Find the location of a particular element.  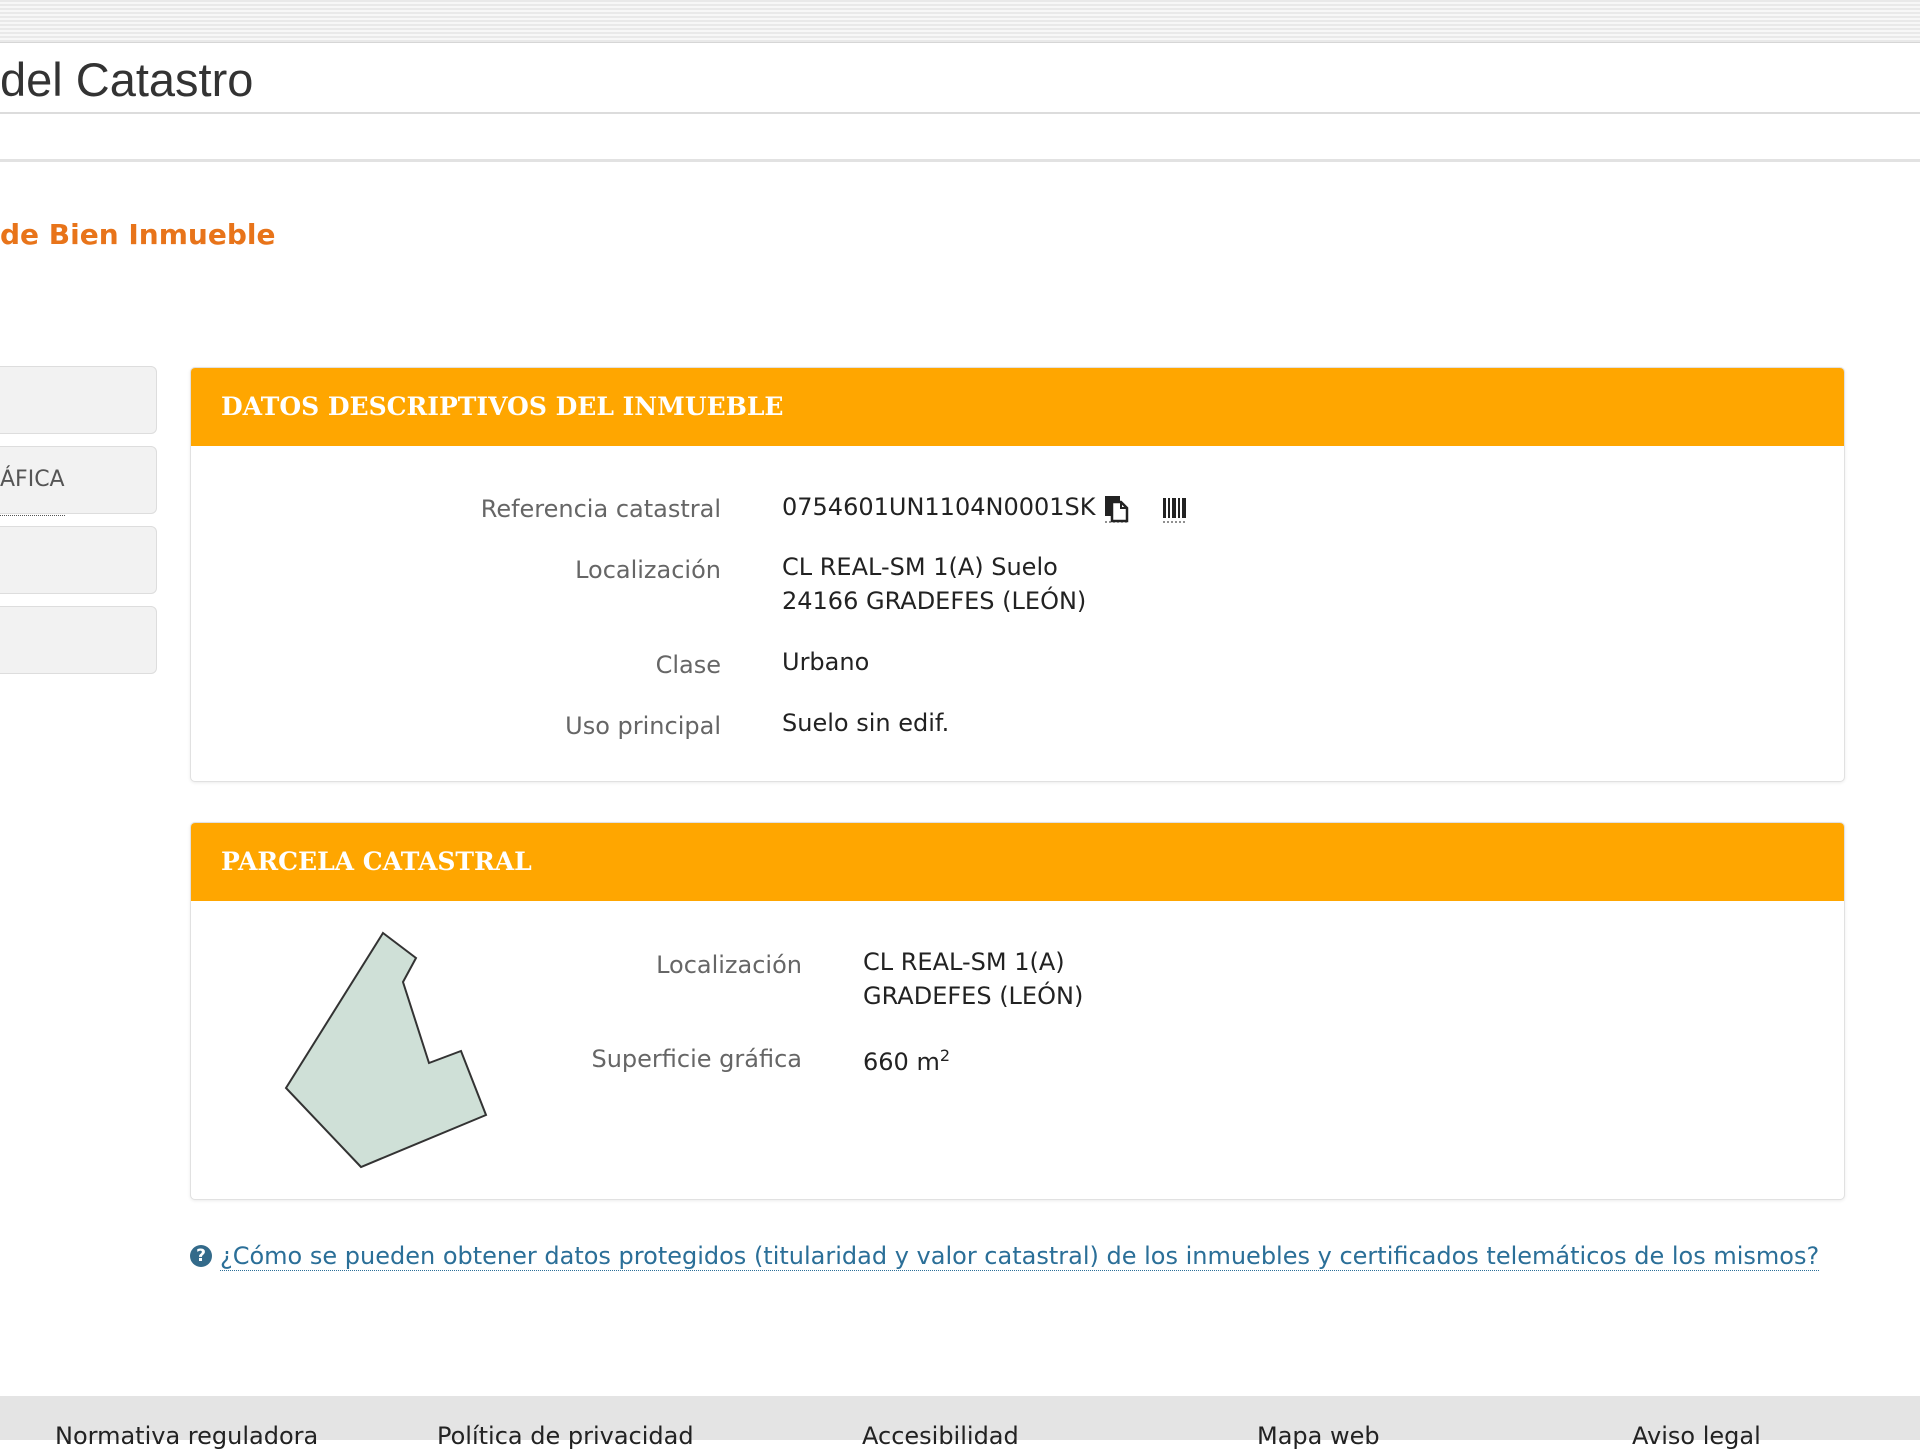

uso-label: Uso principal is located at coordinates (643, 726).